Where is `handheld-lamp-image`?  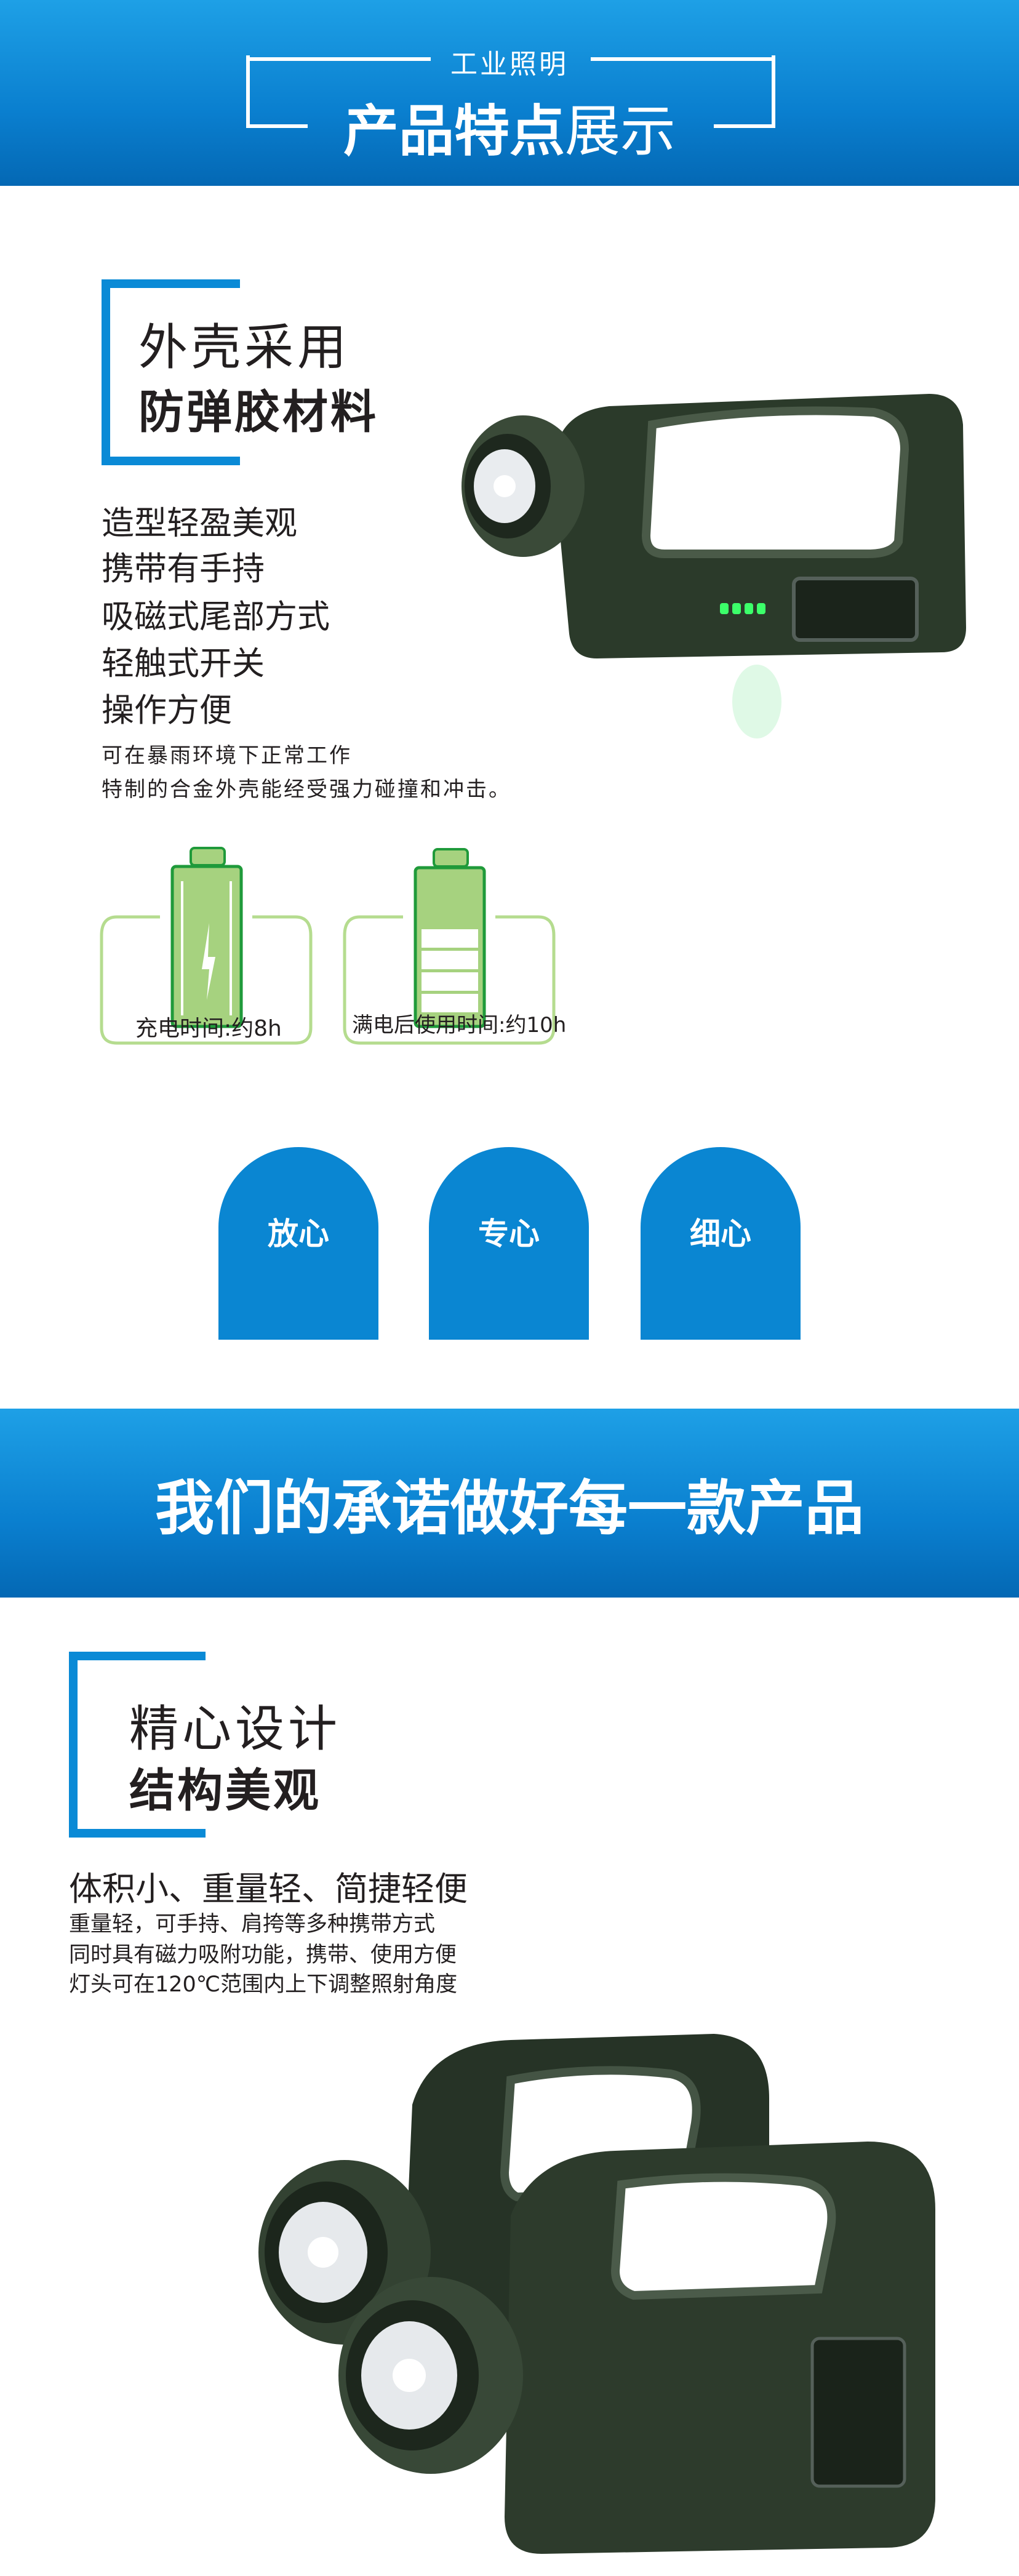
handheld-lamp-image is located at coordinates (714, 566).